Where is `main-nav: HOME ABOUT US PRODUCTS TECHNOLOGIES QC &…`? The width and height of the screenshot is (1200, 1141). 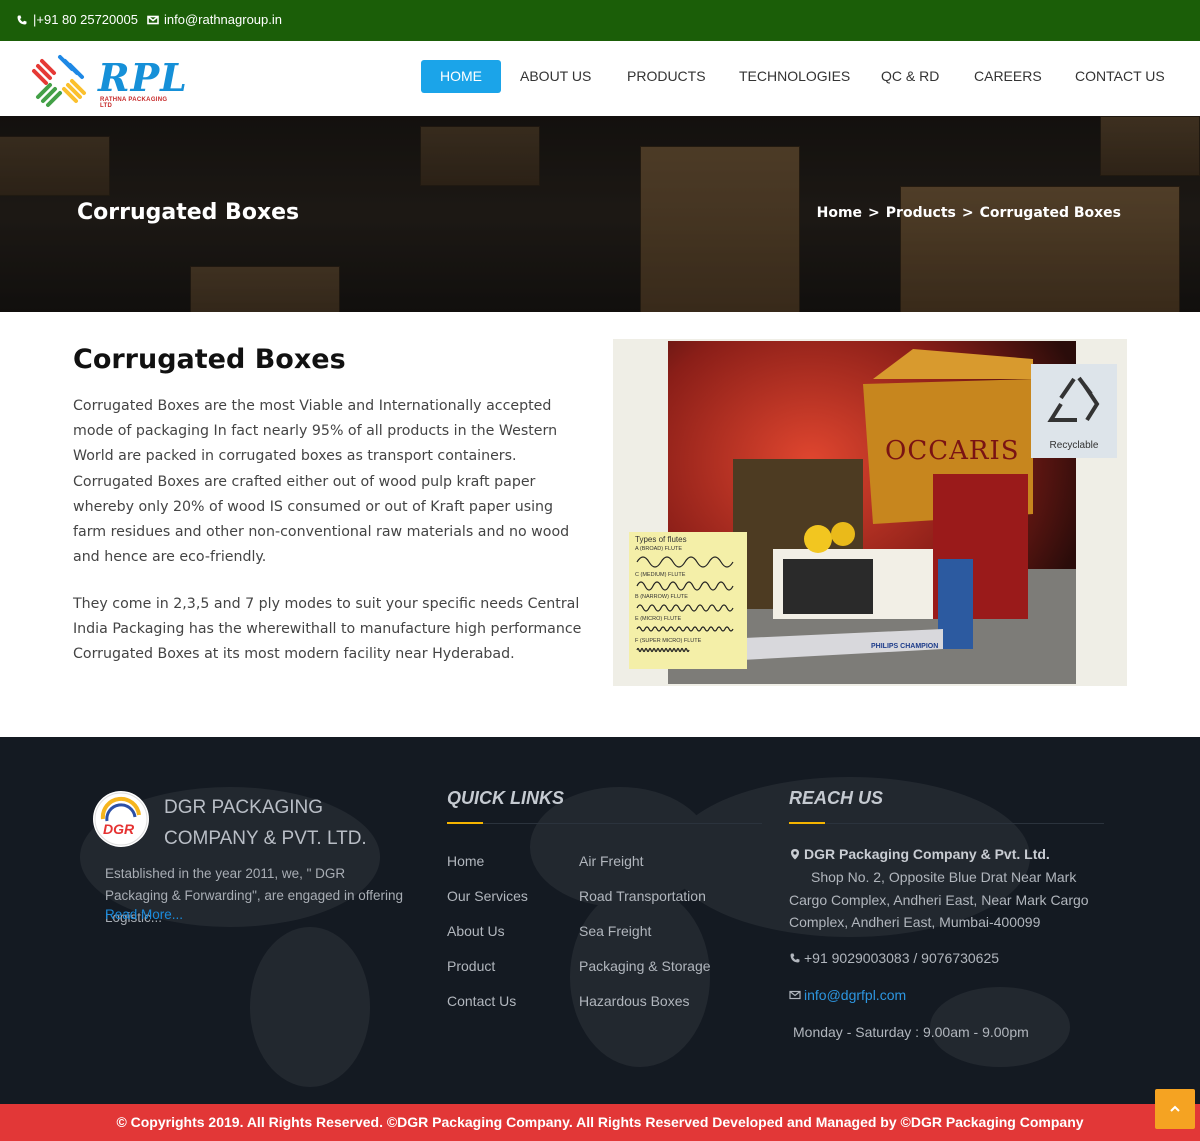
main-nav: HOME ABOUT US PRODUCTS TECHNOLOGIES QC &… is located at coordinates (600, 76).